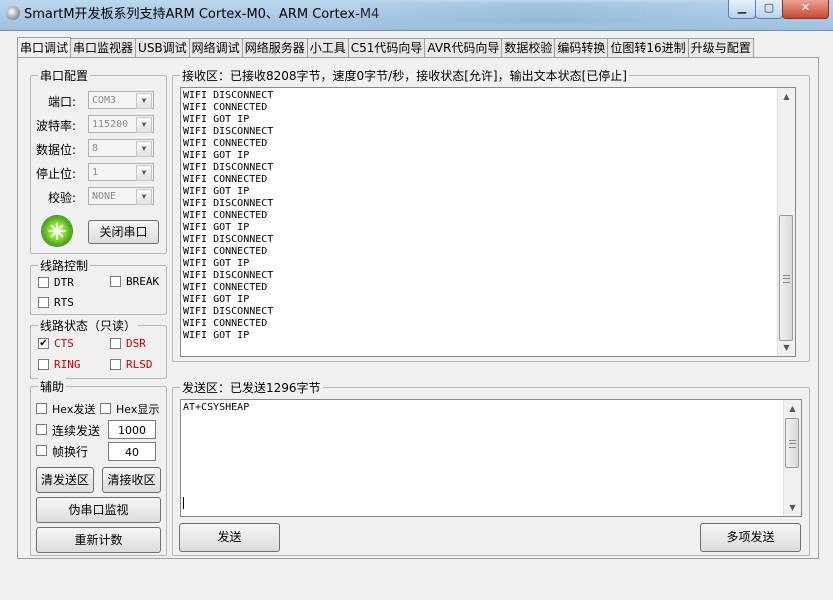  What do you see at coordinates (98, 510) in the screenshot?
I see `pseudo-monitor-button: 伪串口监视` at bounding box center [98, 510].